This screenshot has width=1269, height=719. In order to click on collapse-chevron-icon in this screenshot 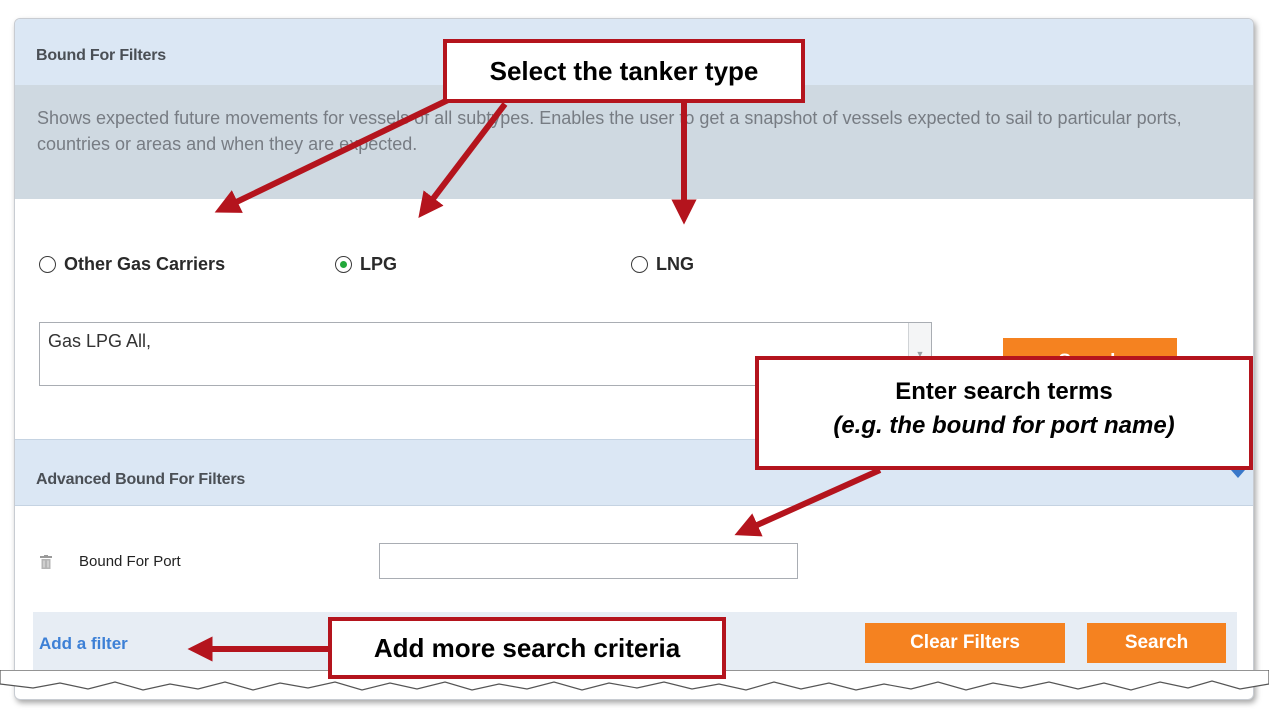, I will do `click(1238, 474)`.